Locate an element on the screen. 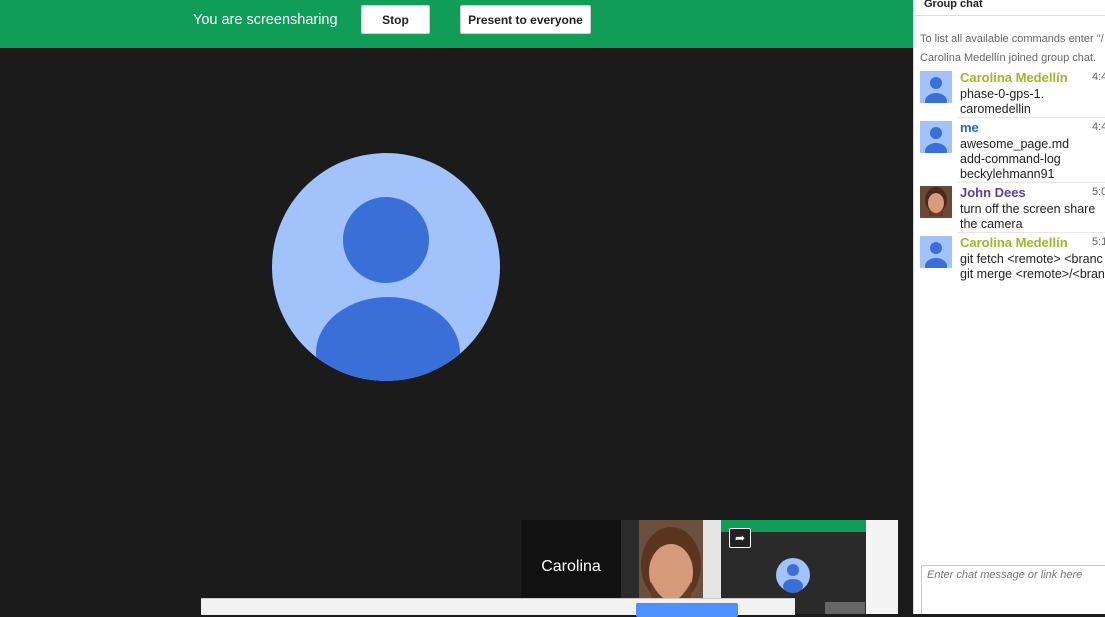 The height and width of the screenshot is (617, 1105). chat-text: the camera is located at coordinates (991, 224).